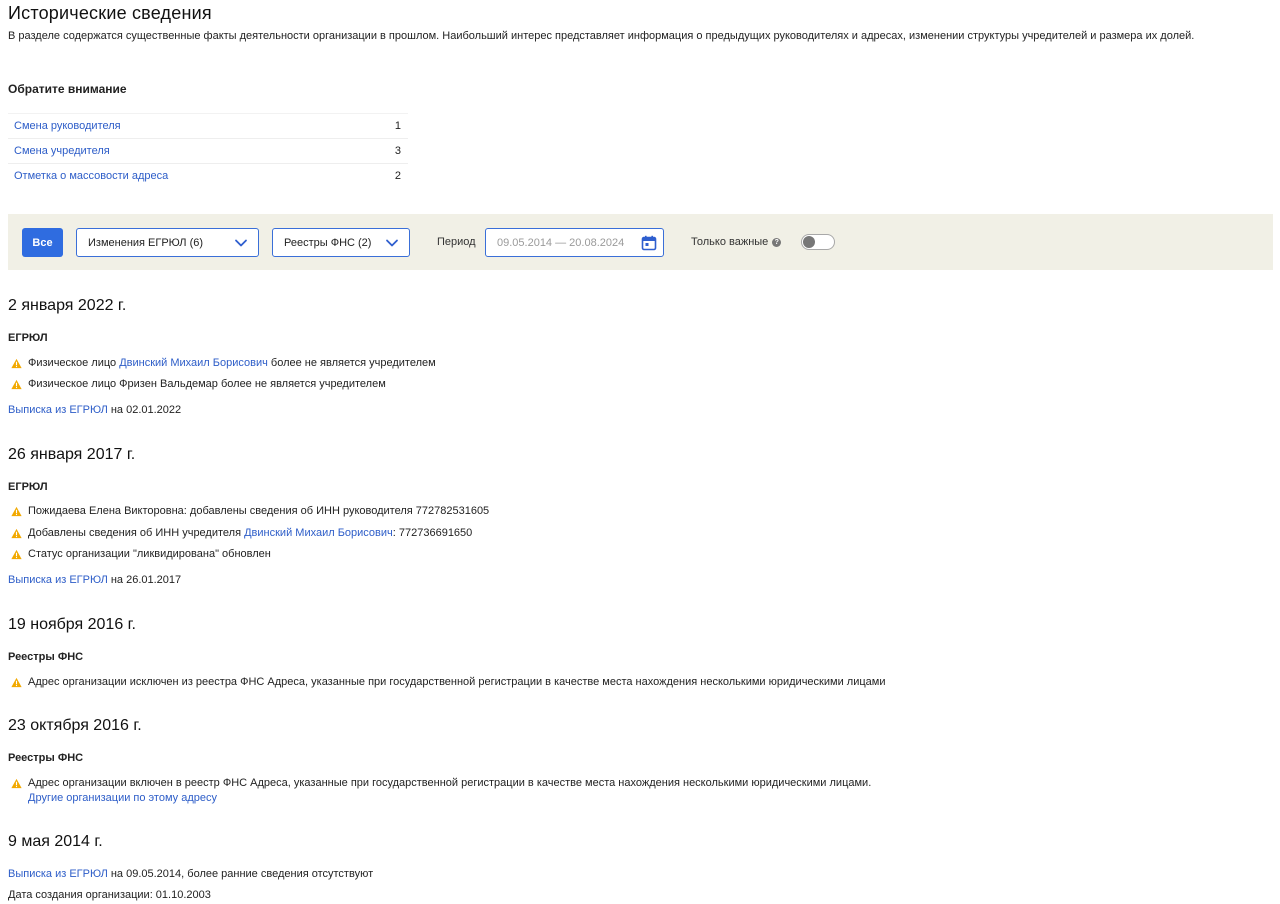 This screenshot has width=1280, height=904. I want to click on filter-all-button: Все, so click(42, 242).